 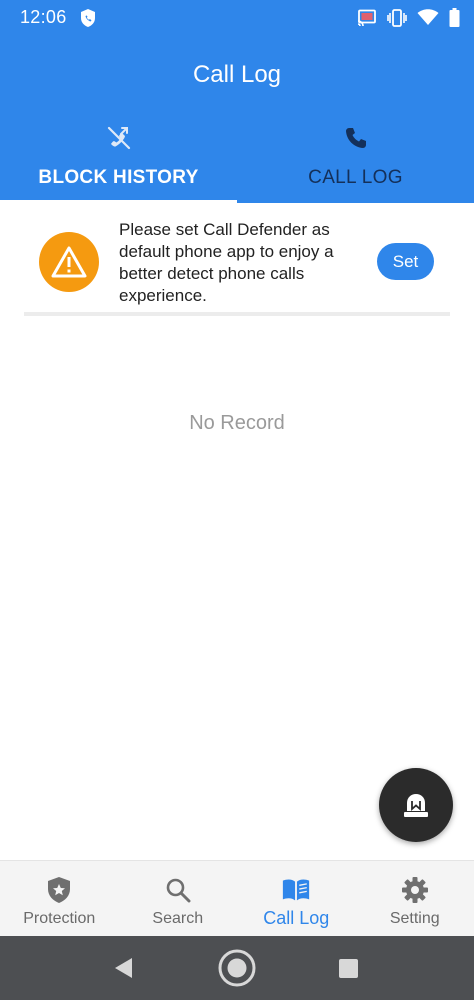 What do you see at coordinates (415, 890) in the screenshot?
I see `gear-icon` at bounding box center [415, 890].